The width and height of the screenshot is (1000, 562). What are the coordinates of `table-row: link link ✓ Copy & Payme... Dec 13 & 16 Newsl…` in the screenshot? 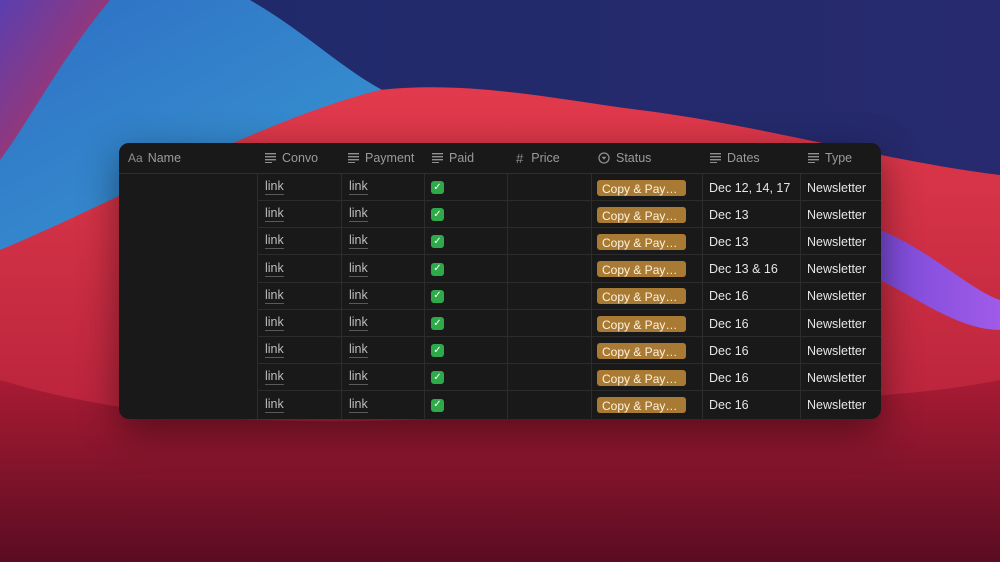 It's located at (569, 269).